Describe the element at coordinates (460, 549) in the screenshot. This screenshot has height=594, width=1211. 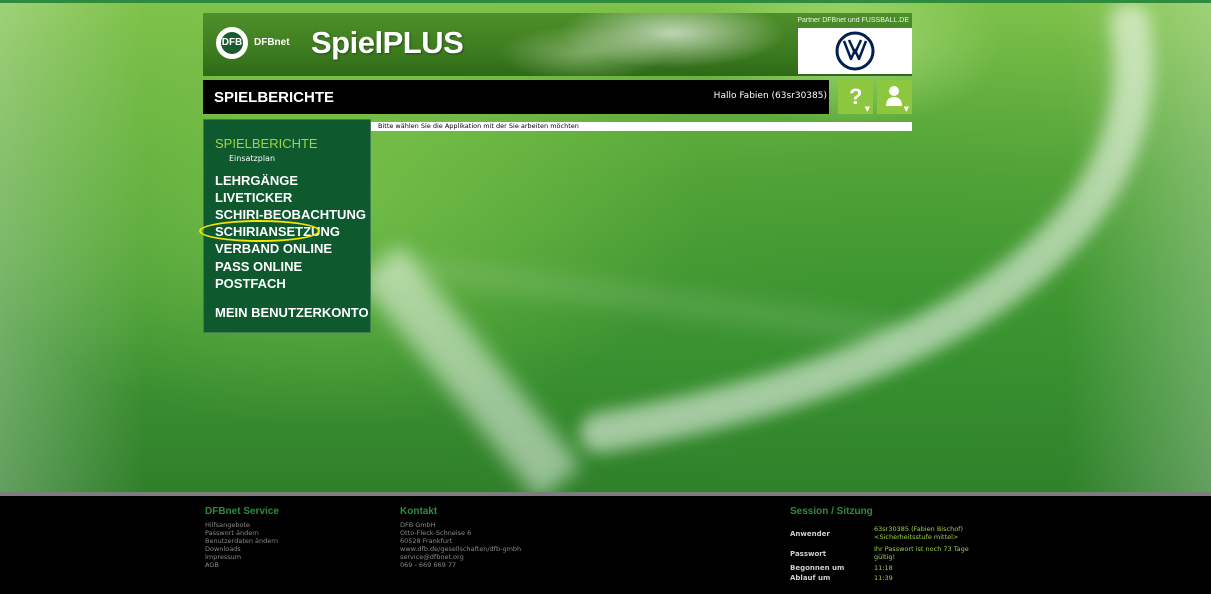
I see `contact-website-link: www.dfb.de/gesellschaften/dfb-gmbh` at that location.